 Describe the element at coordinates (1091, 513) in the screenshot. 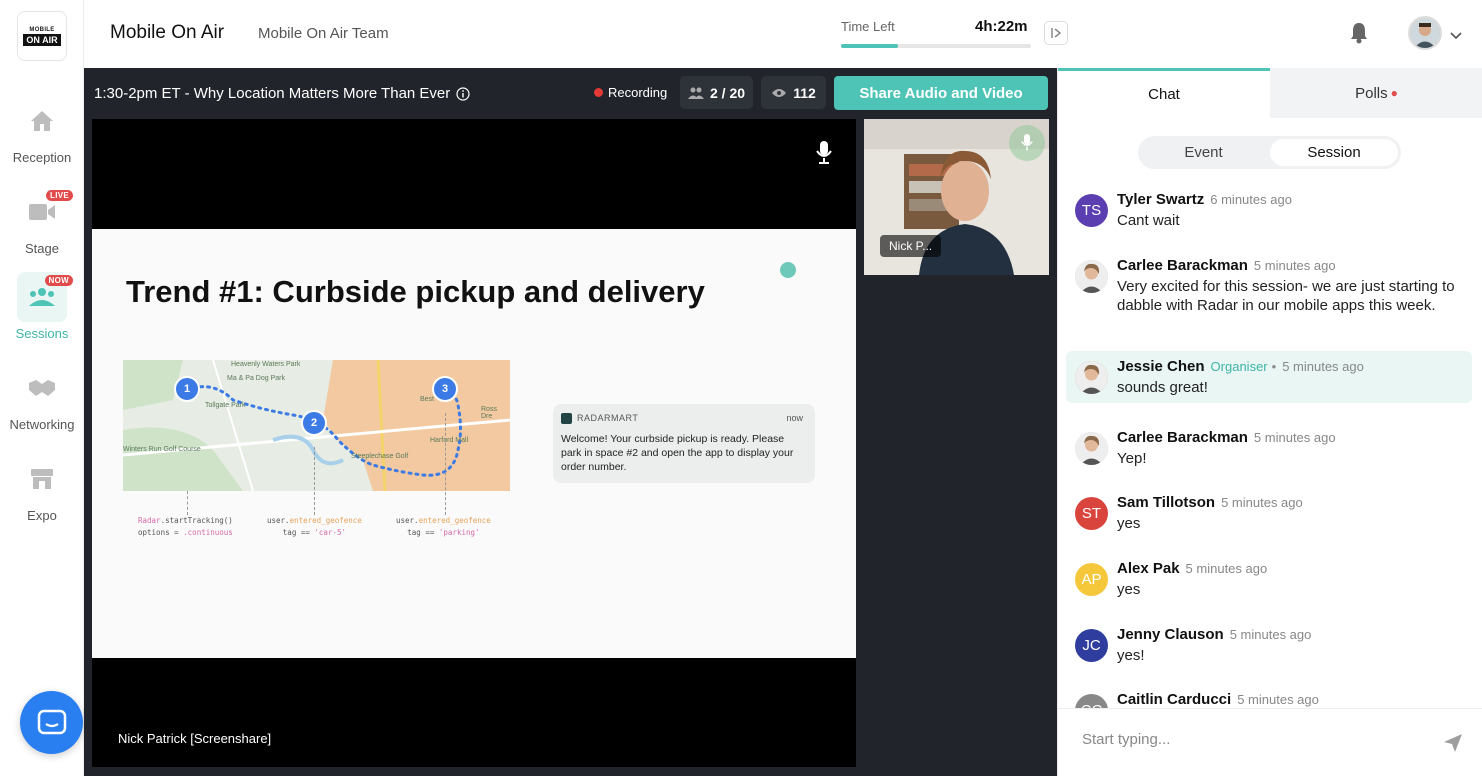

I see `avatar: ST` at that location.